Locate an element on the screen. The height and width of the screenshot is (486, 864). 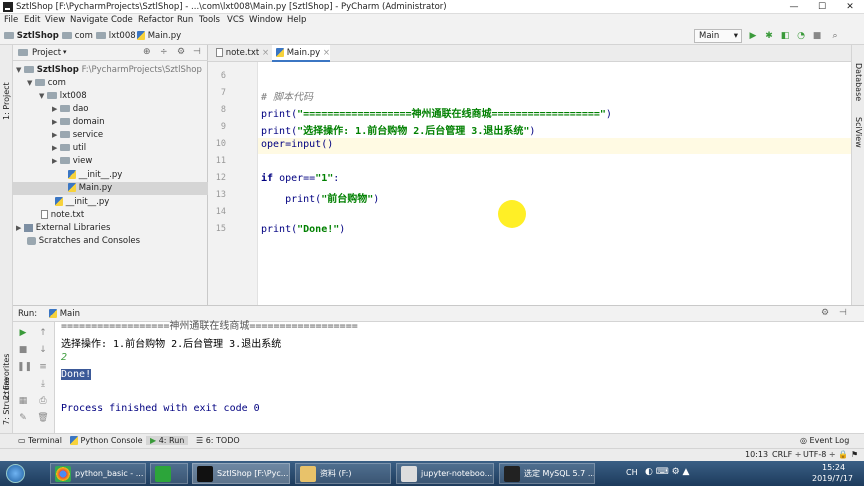
code-line-15: print("Done!") is located at coordinates (303, 229).